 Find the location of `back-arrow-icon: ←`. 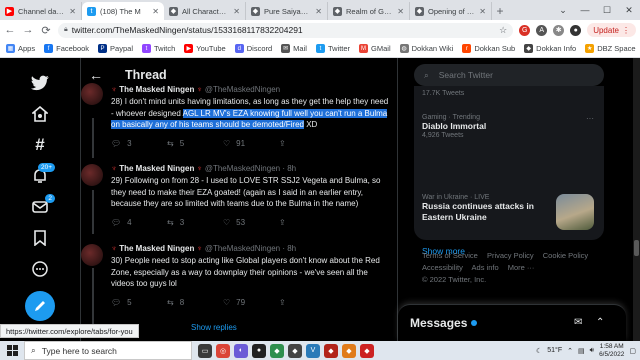

back-arrow-icon: ← is located at coordinates (96, 75).